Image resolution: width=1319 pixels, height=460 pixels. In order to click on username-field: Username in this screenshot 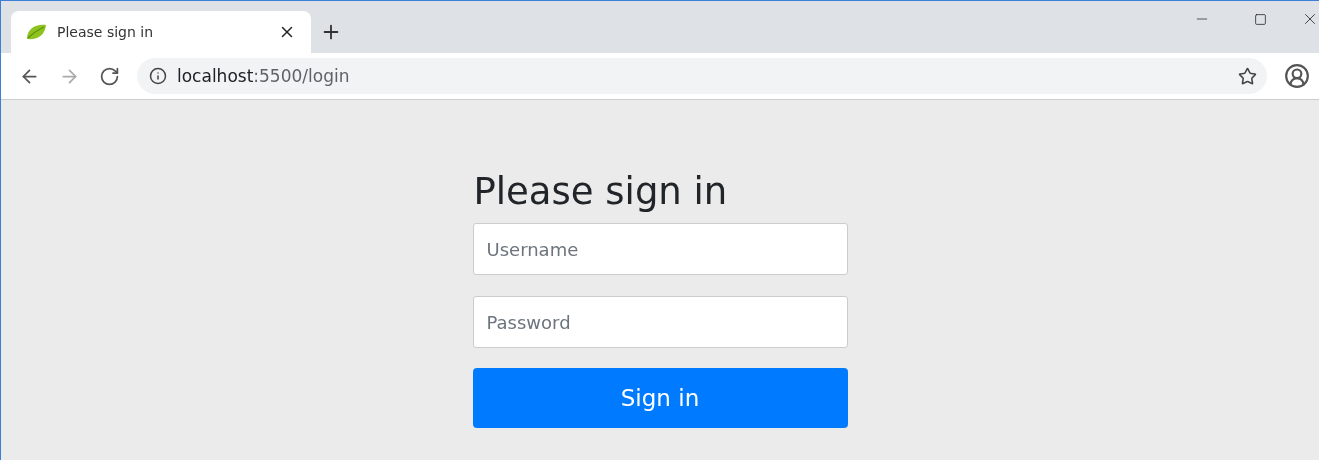, I will do `click(660, 249)`.